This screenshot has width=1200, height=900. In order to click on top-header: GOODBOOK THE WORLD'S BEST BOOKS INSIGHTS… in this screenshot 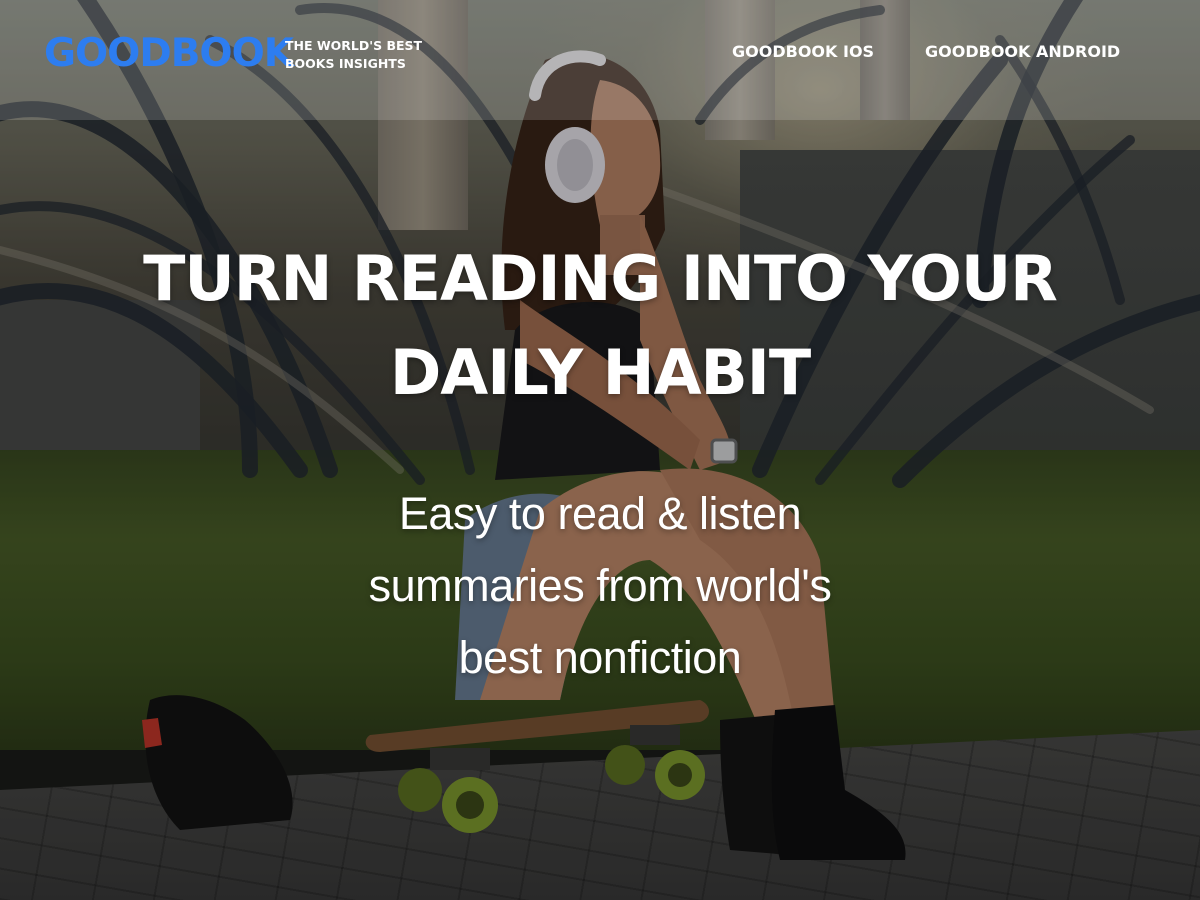, I will do `click(600, 60)`.